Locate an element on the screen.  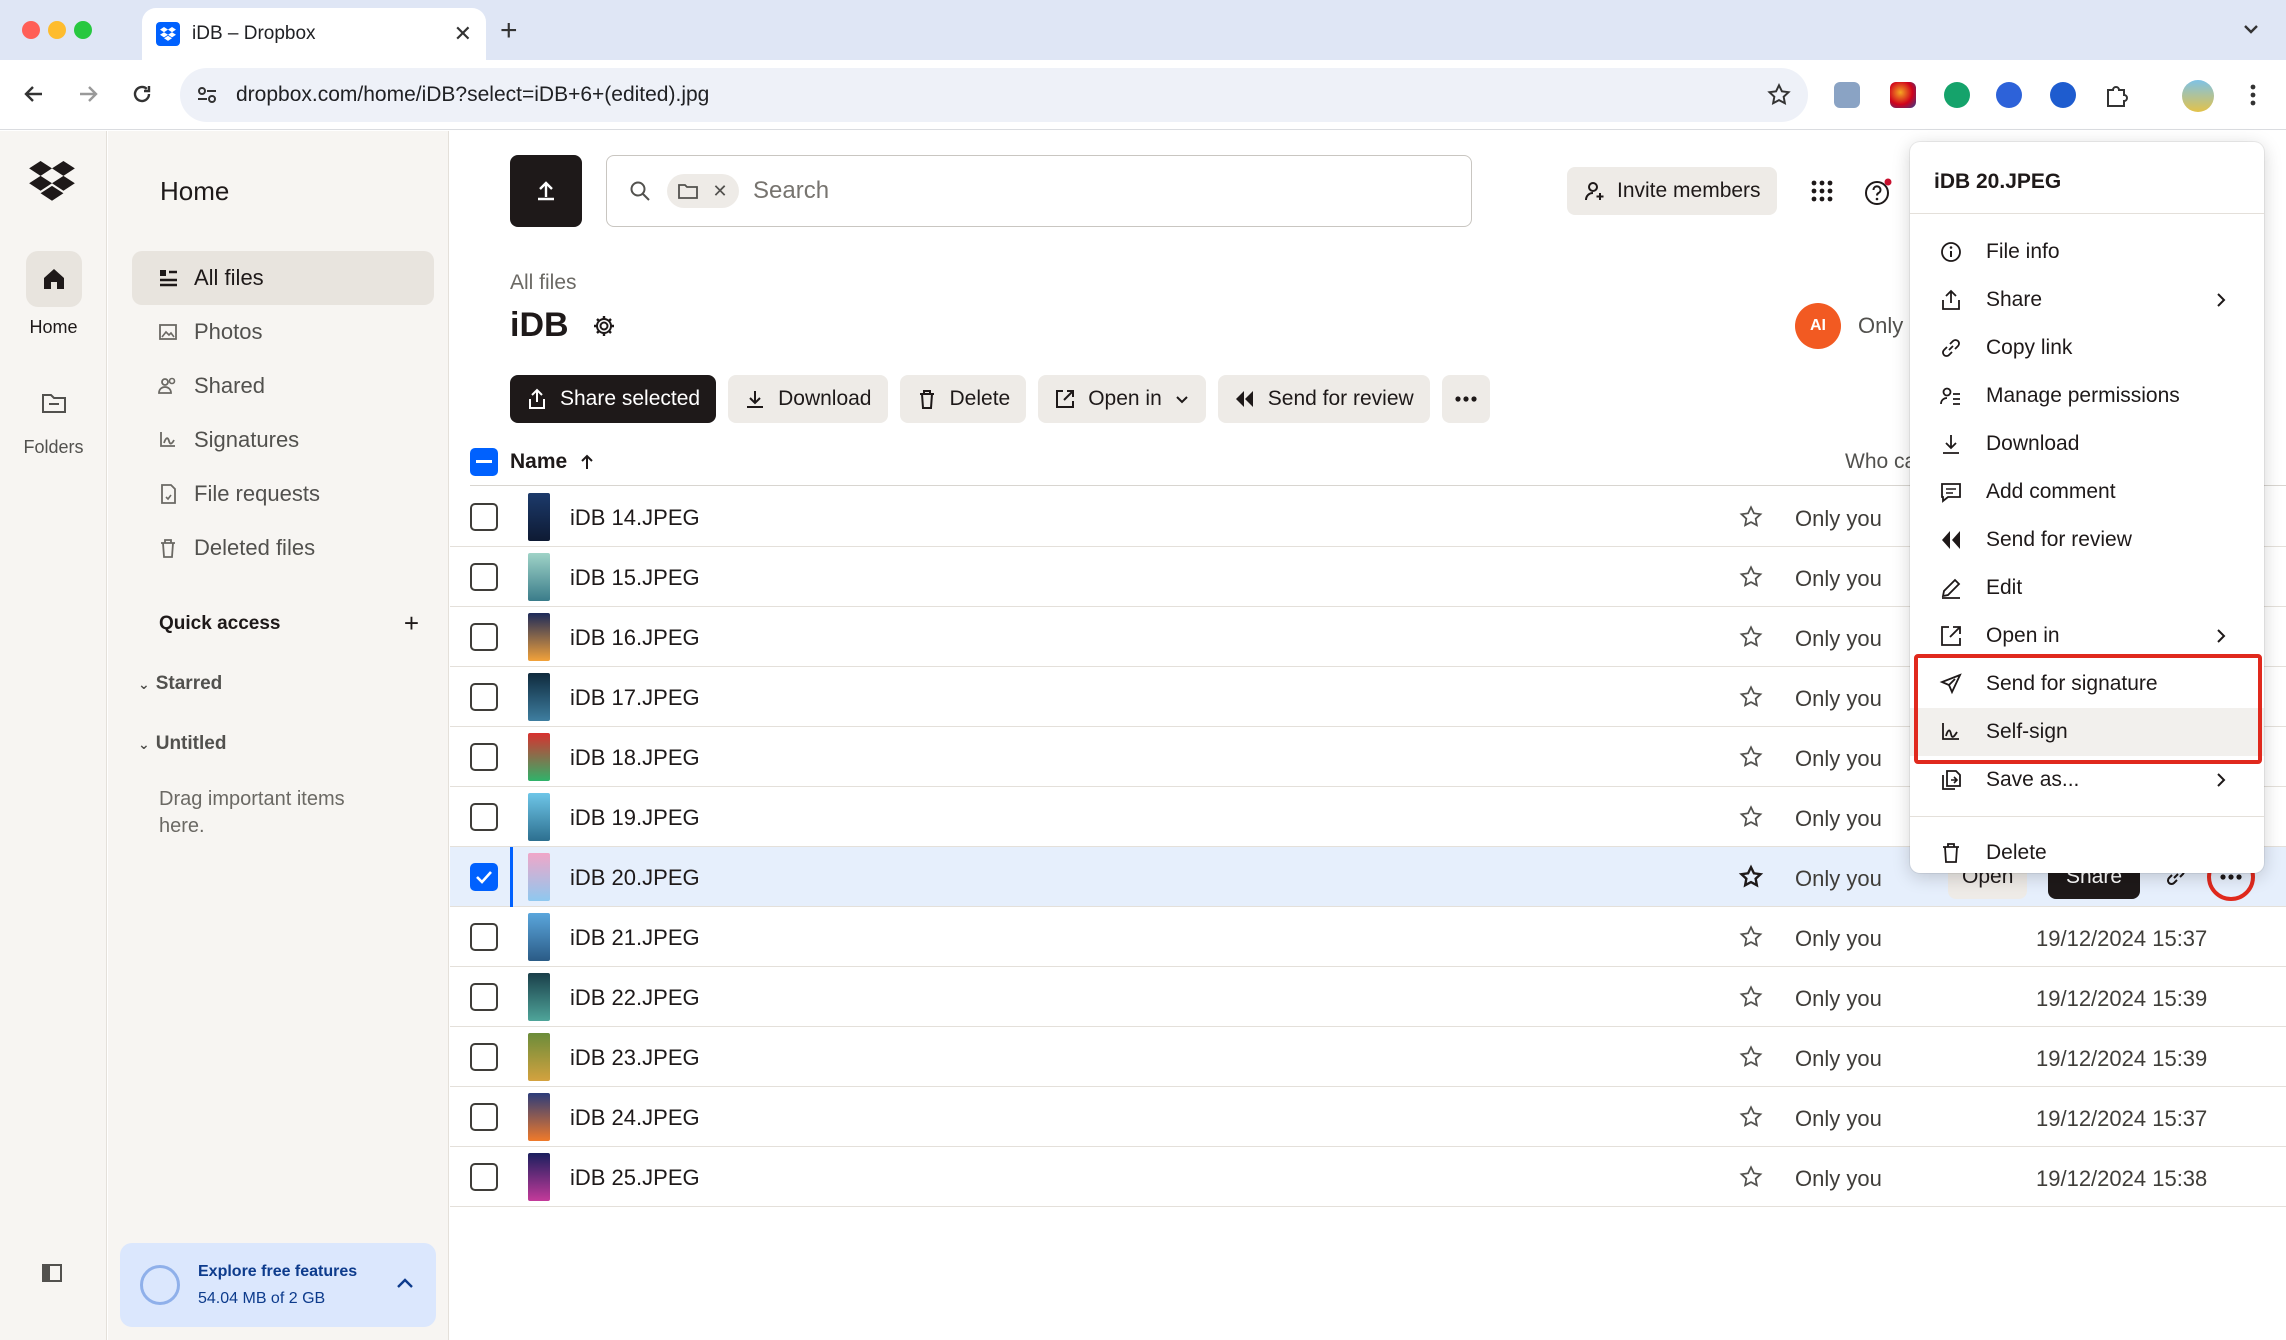
extension-network-icon is located at coordinates (2063, 95).